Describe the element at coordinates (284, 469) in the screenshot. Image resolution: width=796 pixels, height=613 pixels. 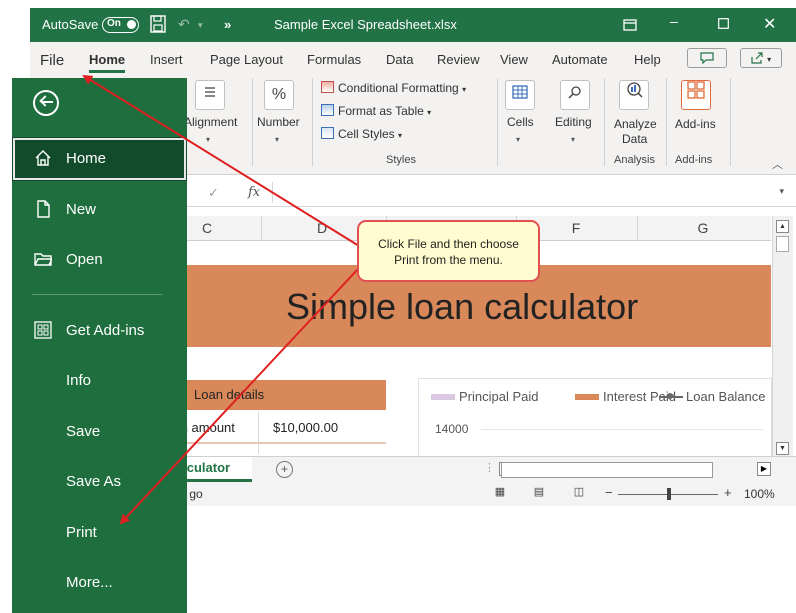
I see `add-sheet-icon: +` at that location.